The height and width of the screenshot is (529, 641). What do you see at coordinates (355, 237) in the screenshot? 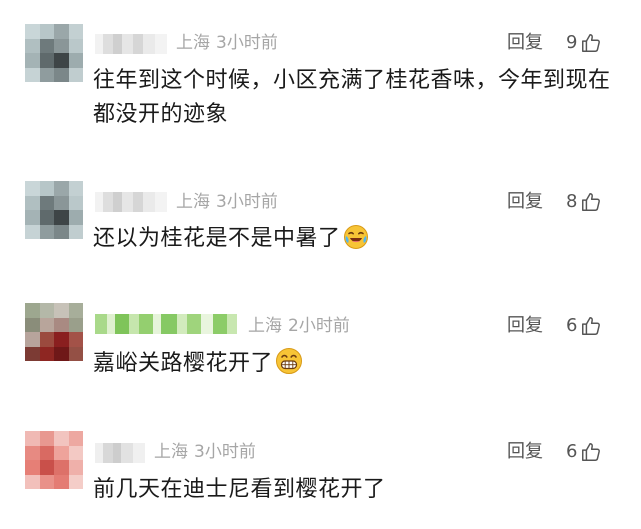
I see `laughing-crying-emoji-icon` at bounding box center [355, 237].